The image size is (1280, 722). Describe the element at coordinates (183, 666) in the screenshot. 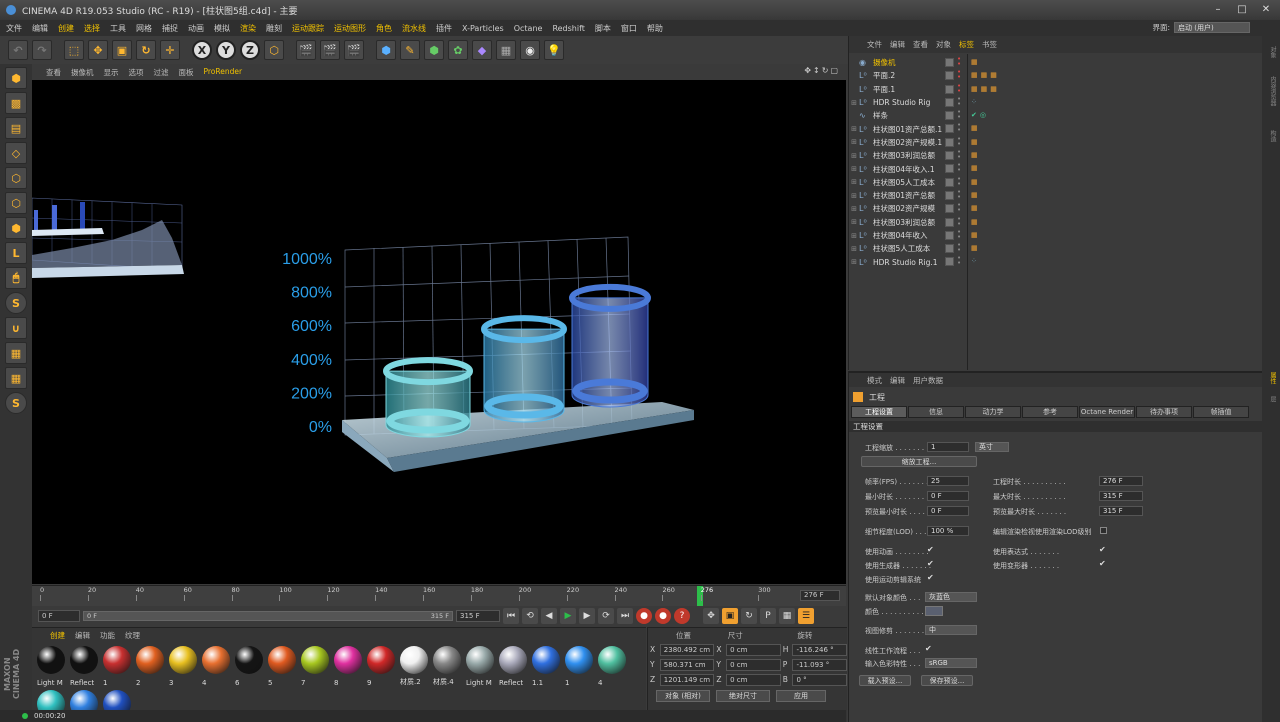

I see `material-swatch: 3` at that location.